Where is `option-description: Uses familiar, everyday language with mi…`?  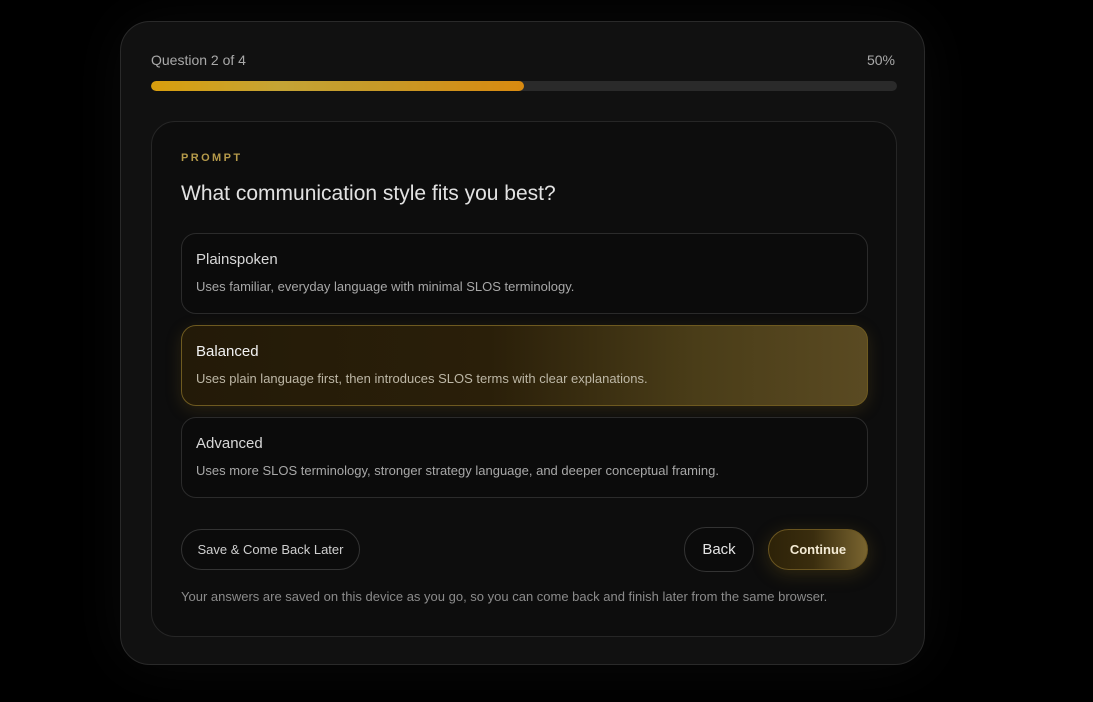
option-description: Uses familiar, everyday language with mi… is located at coordinates (385, 286).